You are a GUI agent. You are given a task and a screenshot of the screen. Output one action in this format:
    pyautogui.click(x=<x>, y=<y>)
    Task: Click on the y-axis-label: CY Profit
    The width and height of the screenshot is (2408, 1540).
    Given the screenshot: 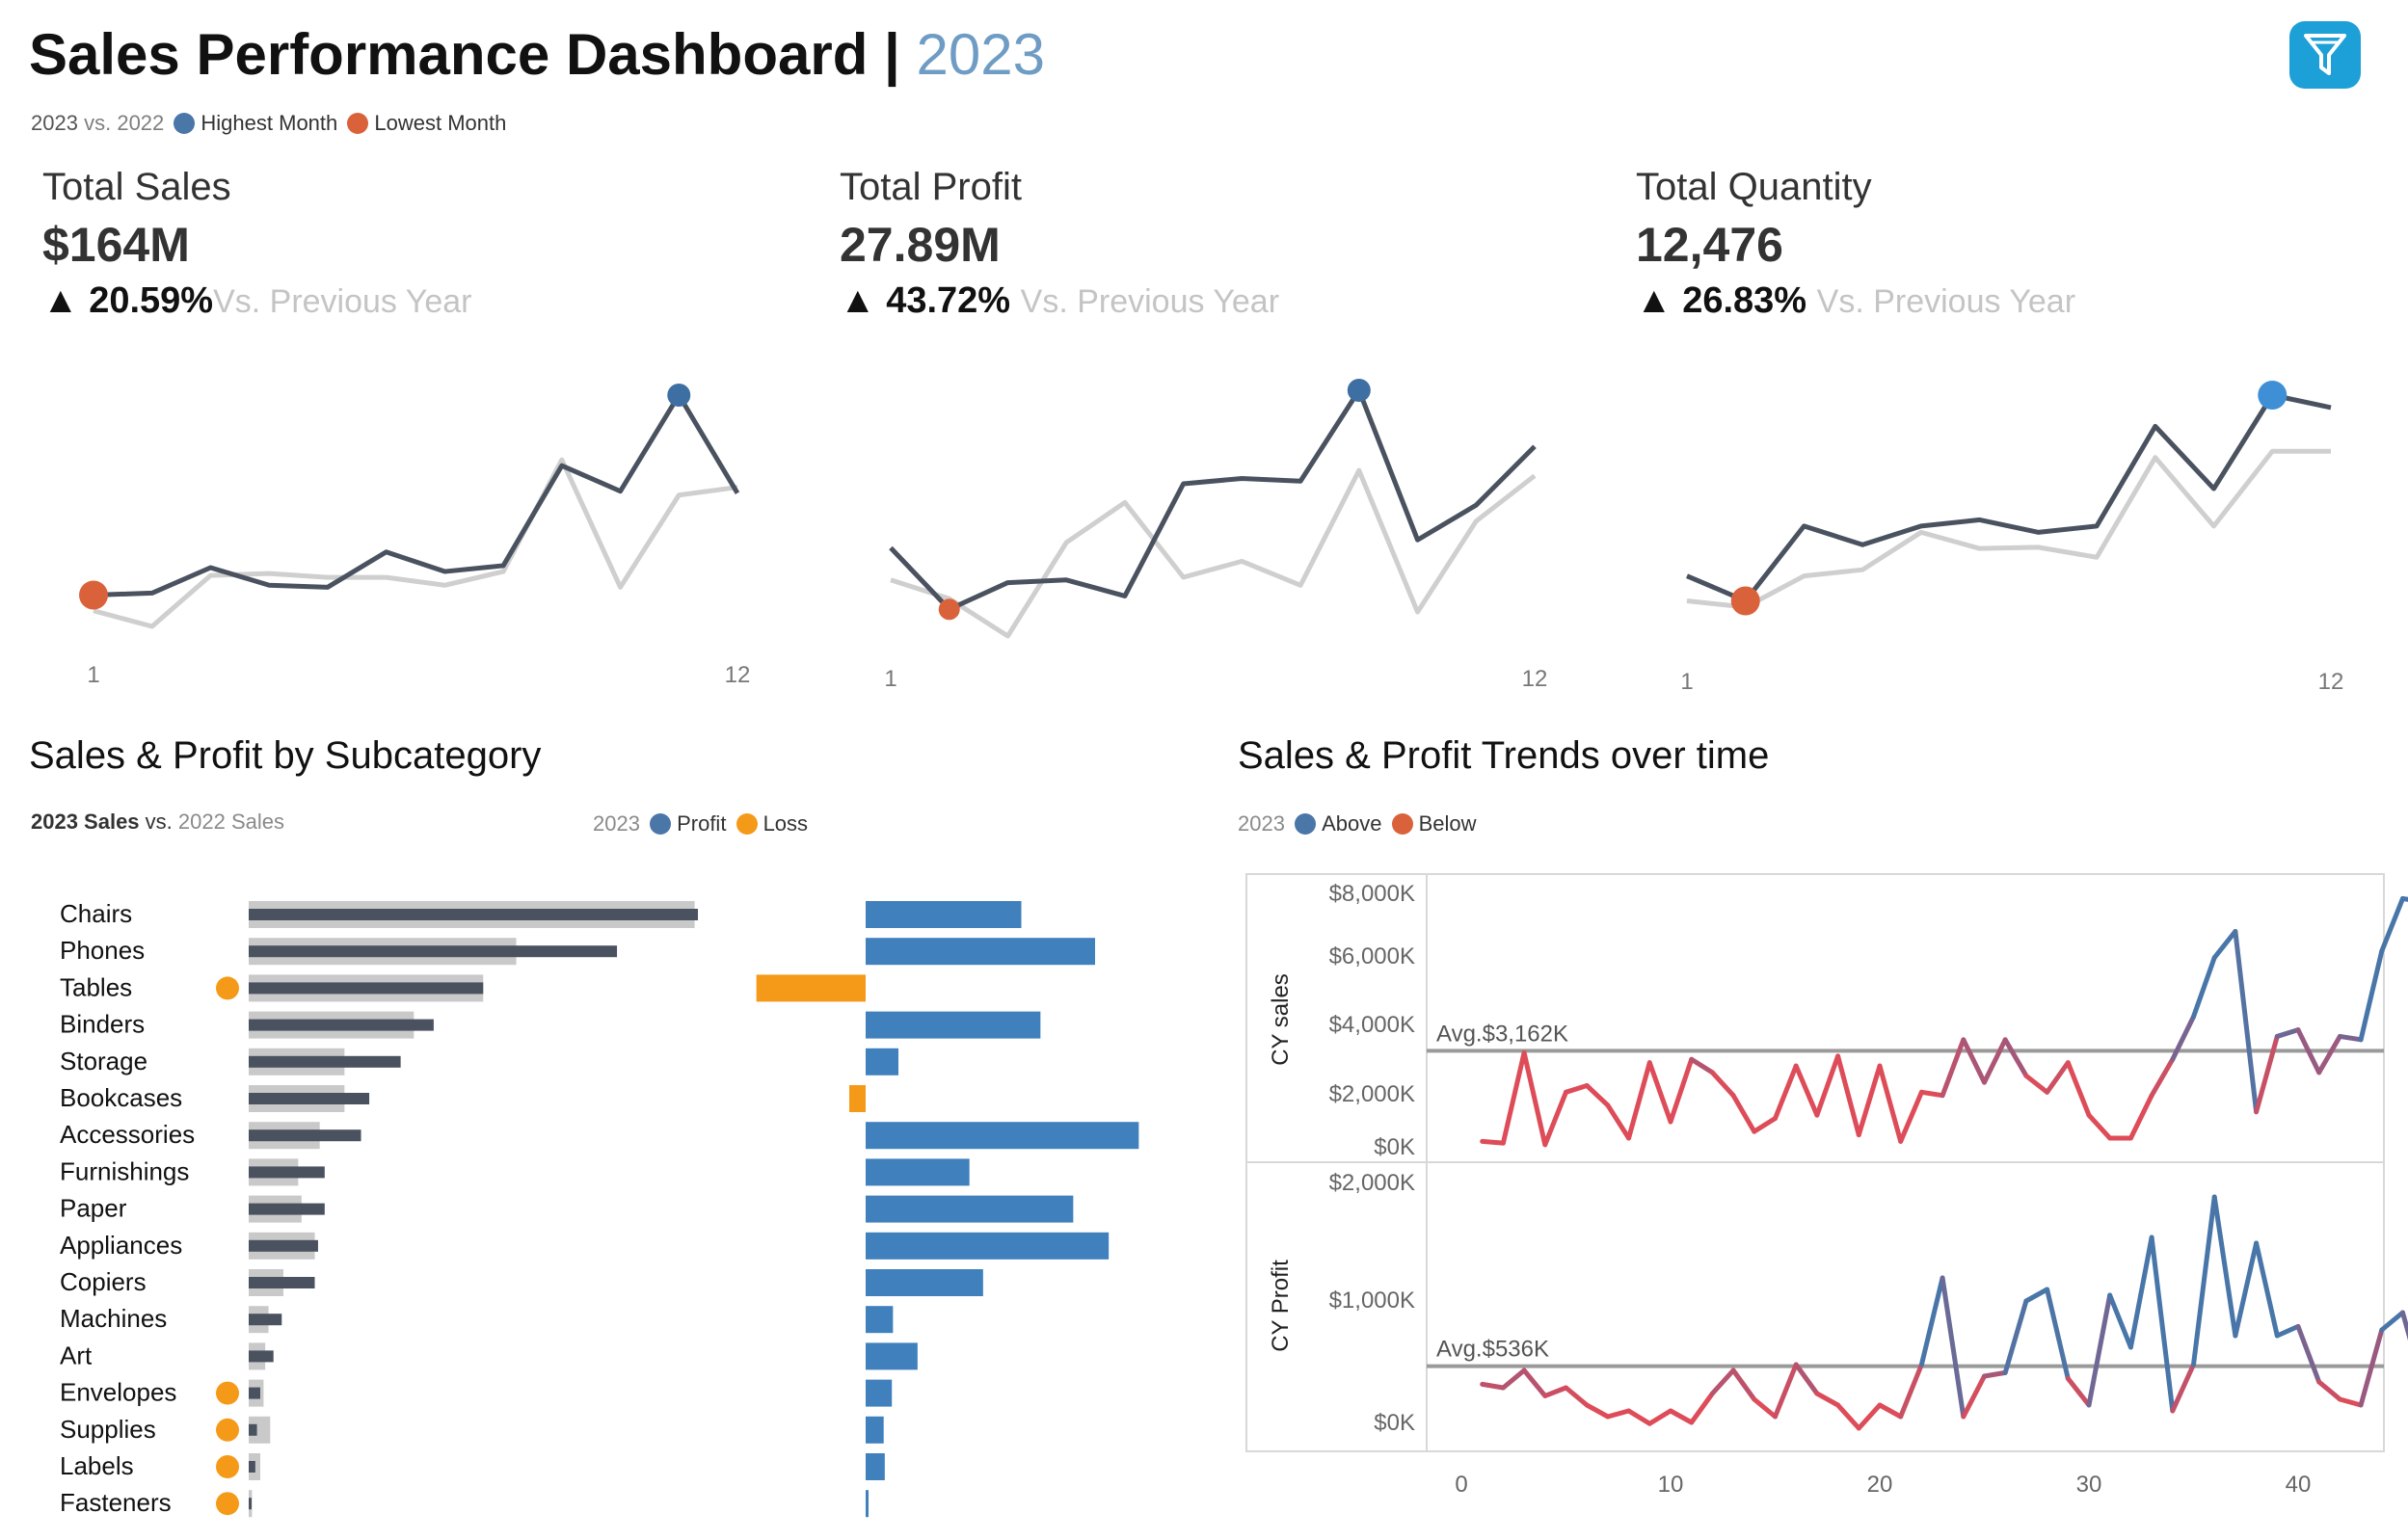 What is the action you would take?
    pyautogui.click(x=1281, y=1306)
    